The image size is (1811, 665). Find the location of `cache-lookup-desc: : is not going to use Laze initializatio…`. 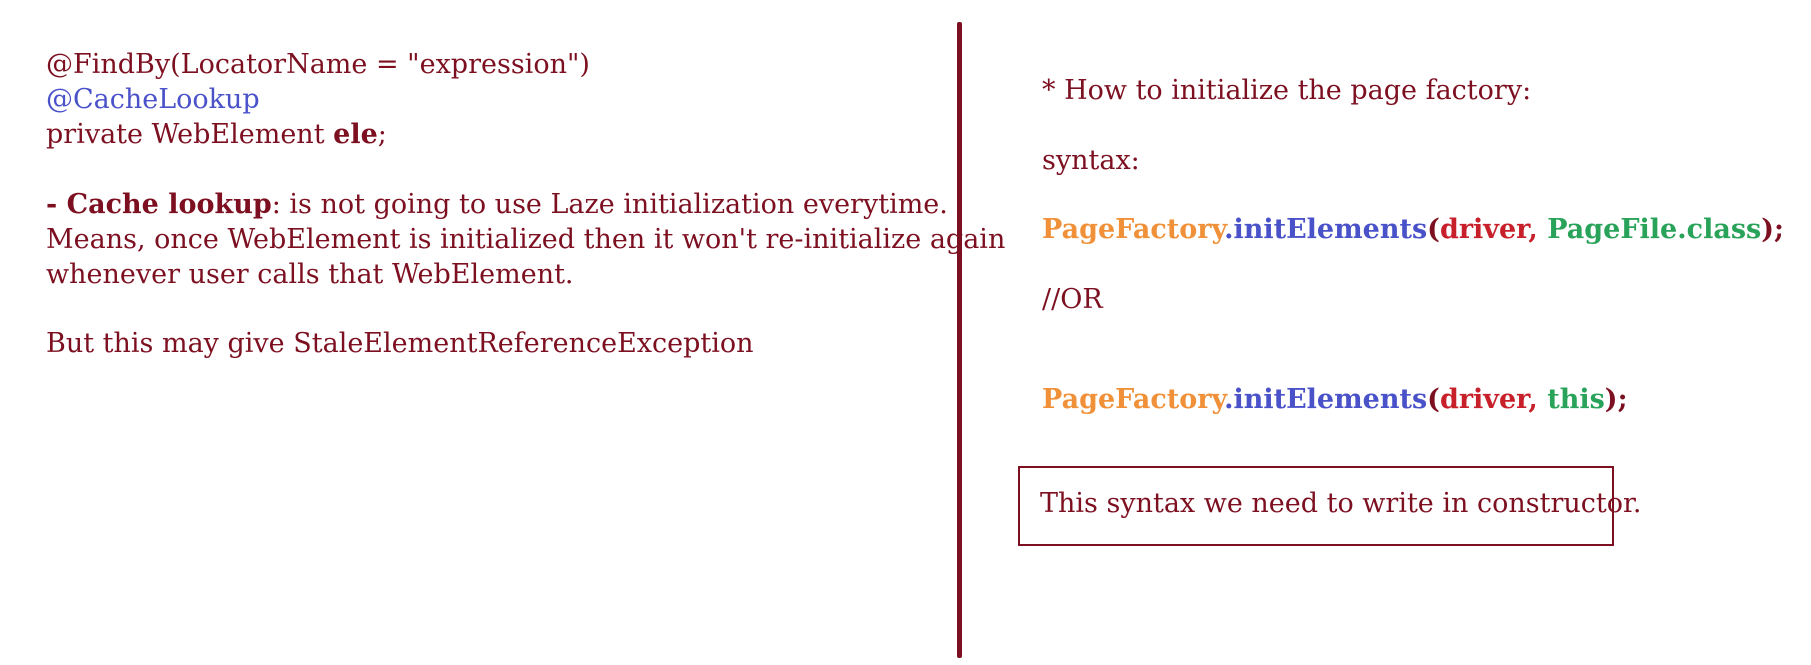

cache-lookup-desc: : is not going to use Laze initializatio… is located at coordinates (609, 204).